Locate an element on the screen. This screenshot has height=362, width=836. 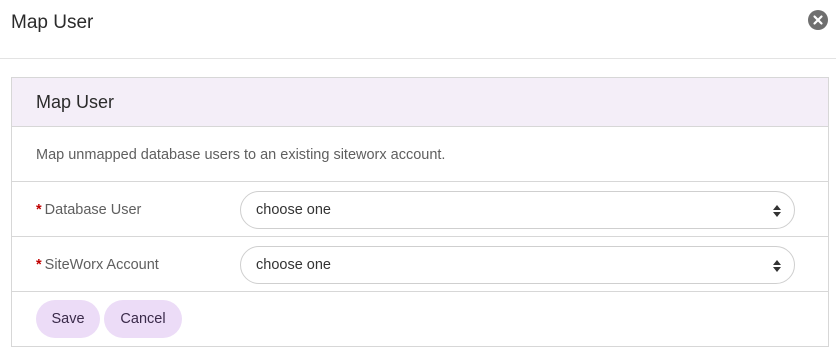
siteworx-account-select: choose one is located at coordinates (517, 265).